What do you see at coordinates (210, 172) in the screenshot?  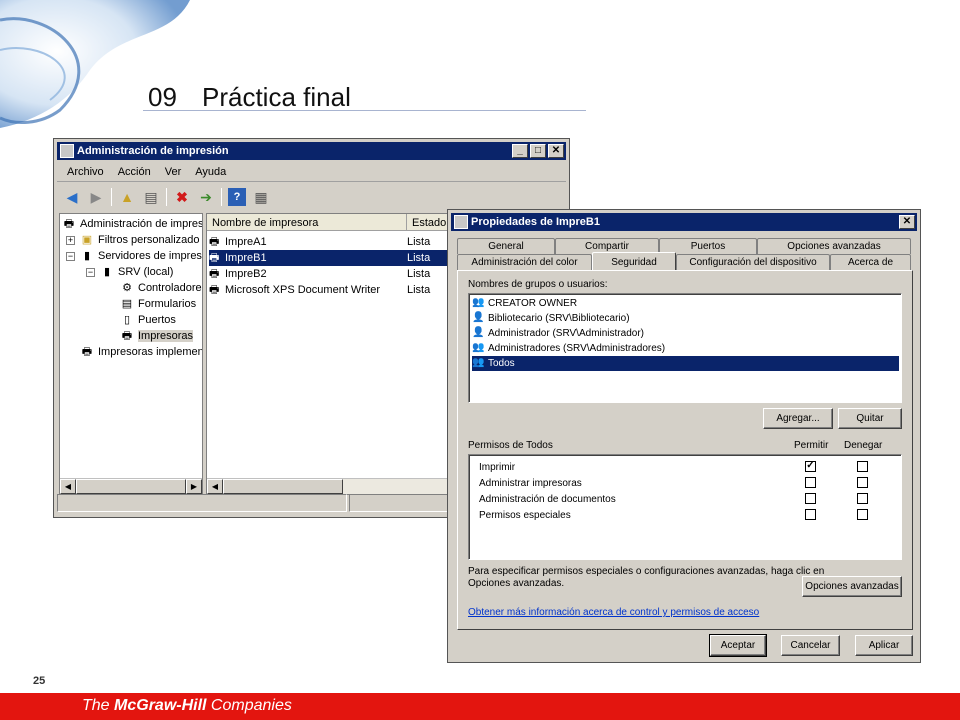 I see `menu-ayuda: Ayuda` at bounding box center [210, 172].